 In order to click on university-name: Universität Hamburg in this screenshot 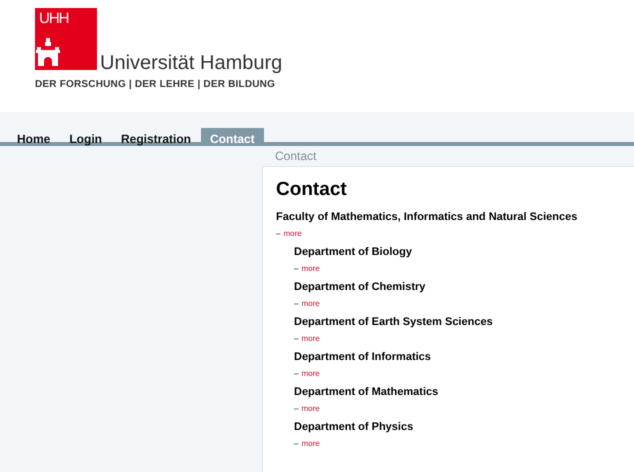, I will do `click(191, 63)`.